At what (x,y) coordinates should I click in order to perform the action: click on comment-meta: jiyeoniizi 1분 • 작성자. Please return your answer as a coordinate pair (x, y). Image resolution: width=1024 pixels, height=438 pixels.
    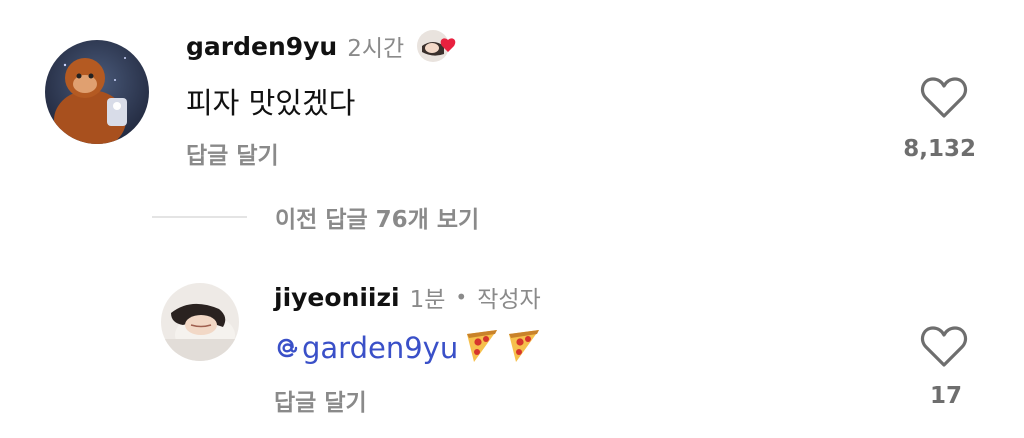
    Looking at the image, I should click on (407, 297).